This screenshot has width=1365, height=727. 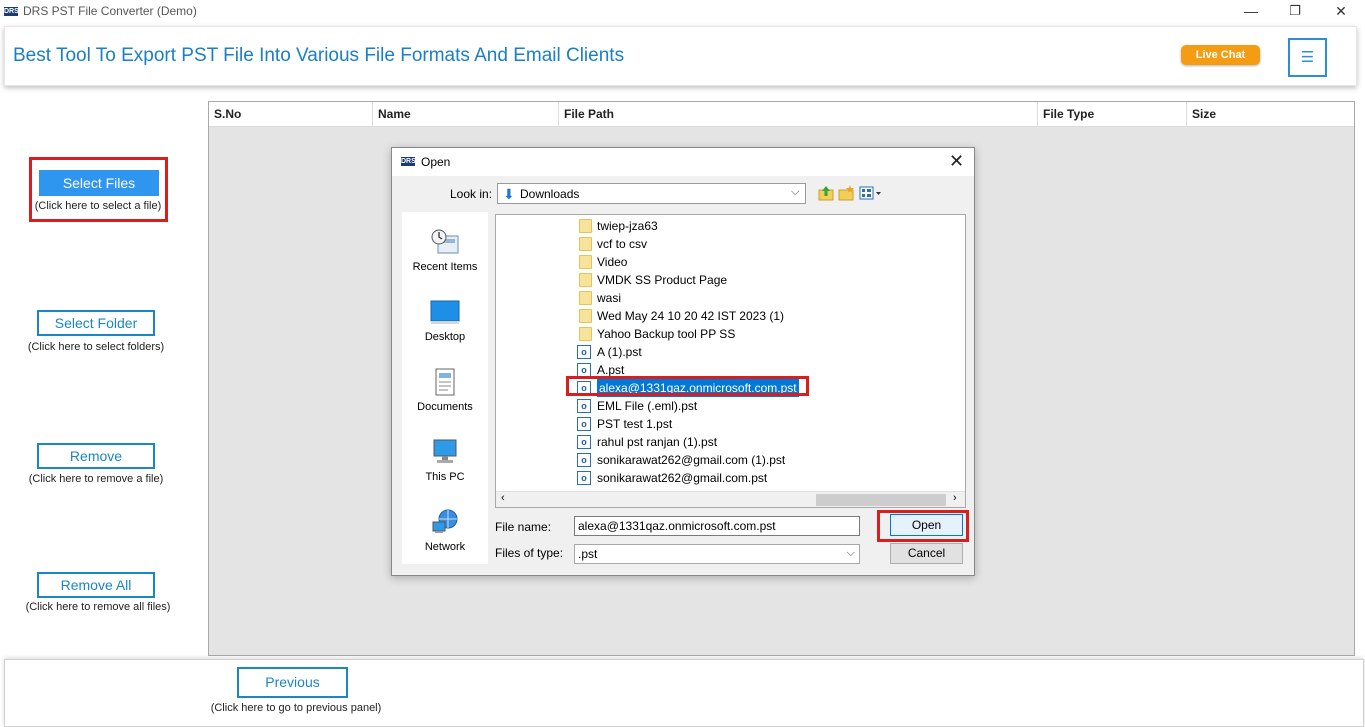 What do you see at coordinates (619, 352) in the screenshot?
I see `file-name-text: A (1).pst` at bounding box center [619, 352].